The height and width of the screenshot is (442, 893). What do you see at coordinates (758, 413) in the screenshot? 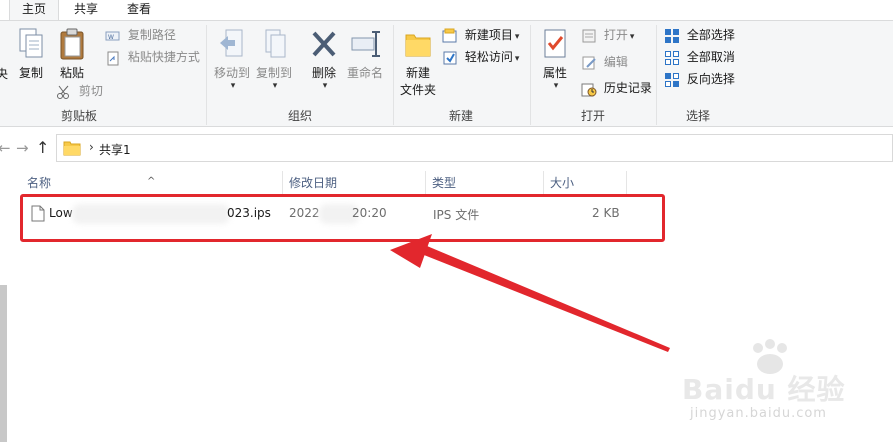
I see `watermark-url: jingyan.baidu.com` at bounding box center [758, 413].